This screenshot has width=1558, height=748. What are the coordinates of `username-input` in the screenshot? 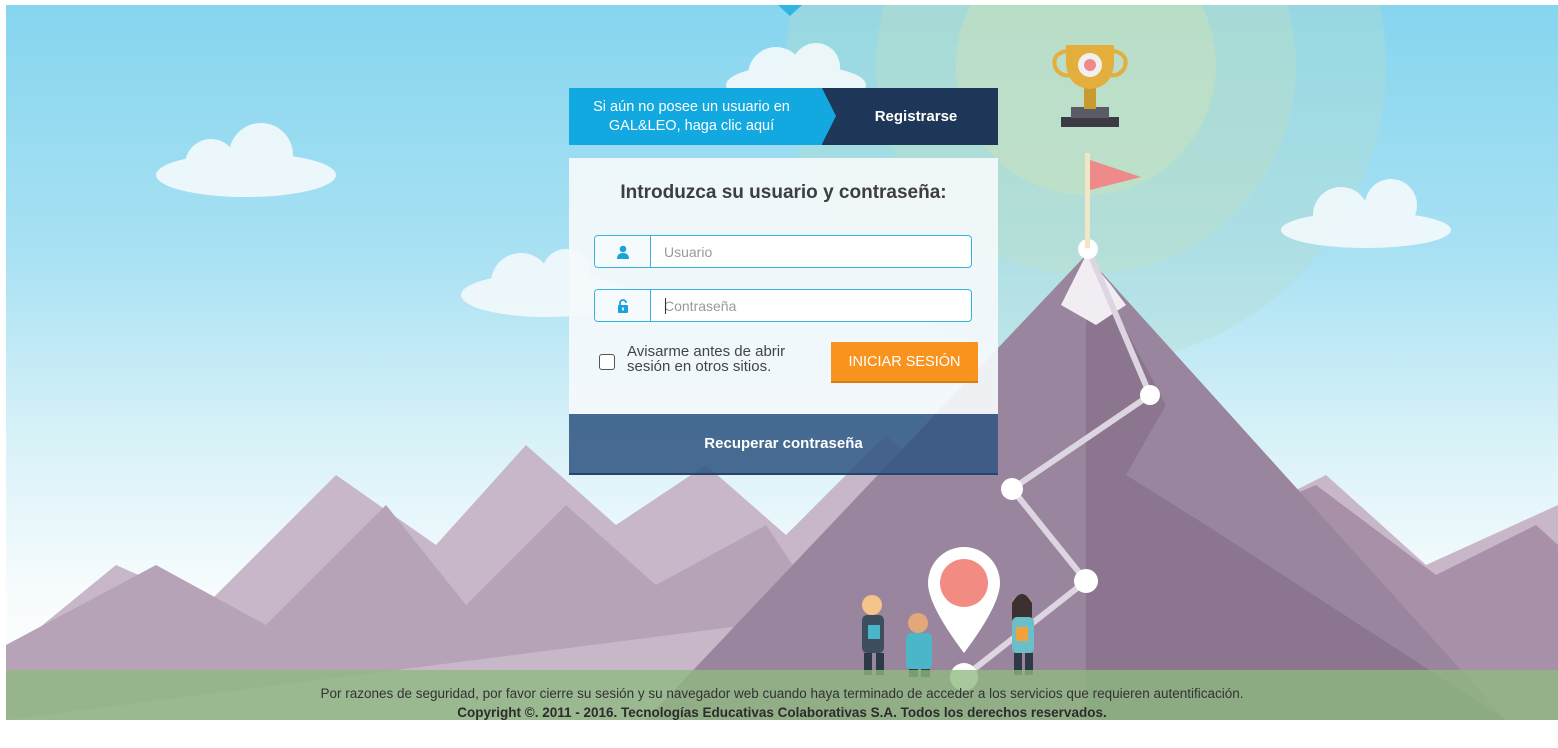 It's located at (811, 251).